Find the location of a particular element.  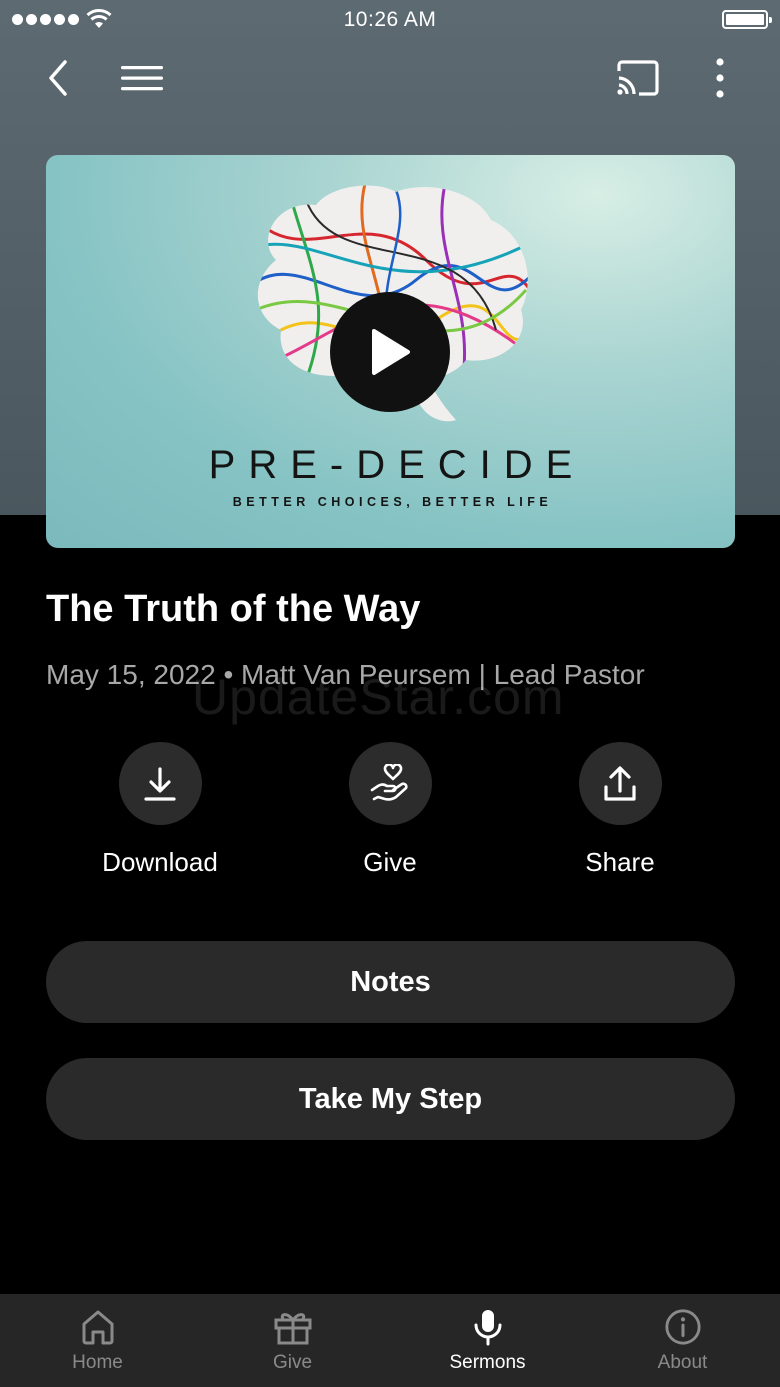

tab-home: Home is located at coordinates (97, 1340).